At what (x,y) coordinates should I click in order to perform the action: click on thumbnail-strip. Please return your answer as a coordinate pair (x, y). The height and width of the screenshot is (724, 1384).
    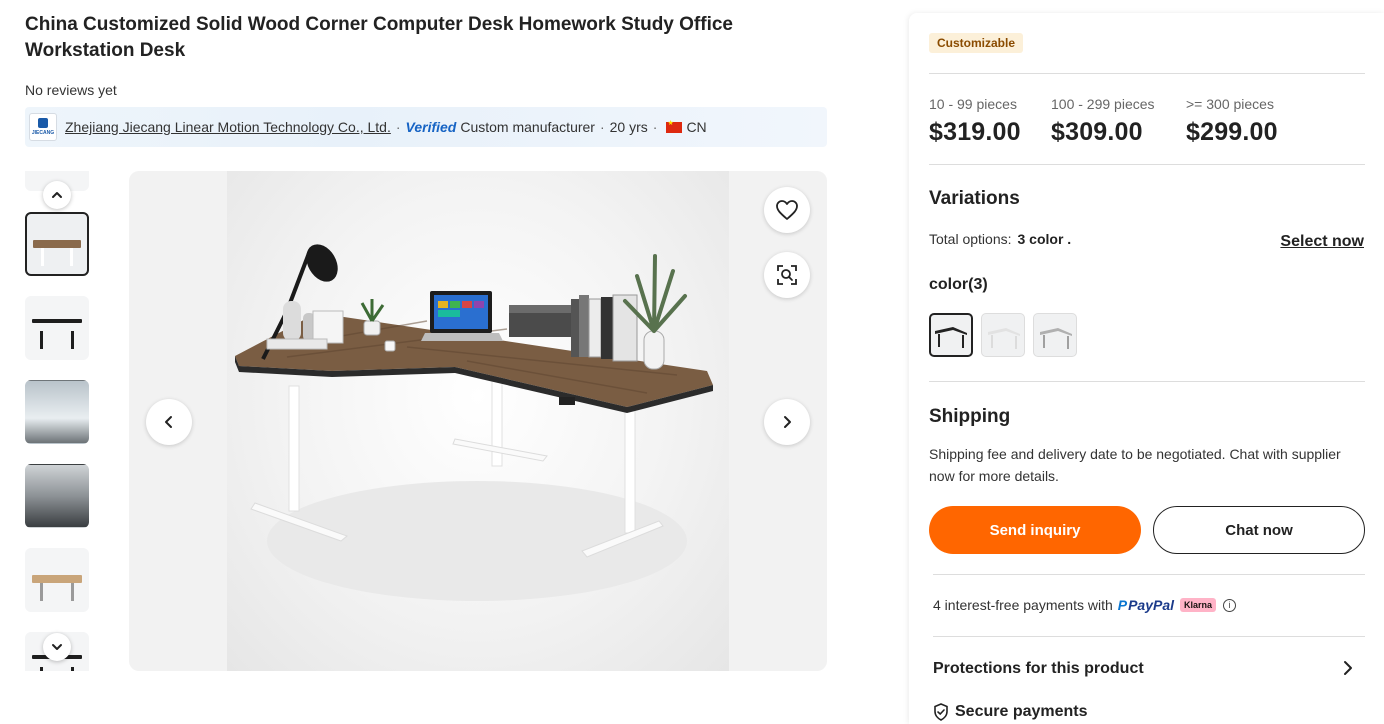
    Looking at the image, I should click on (57, 421).